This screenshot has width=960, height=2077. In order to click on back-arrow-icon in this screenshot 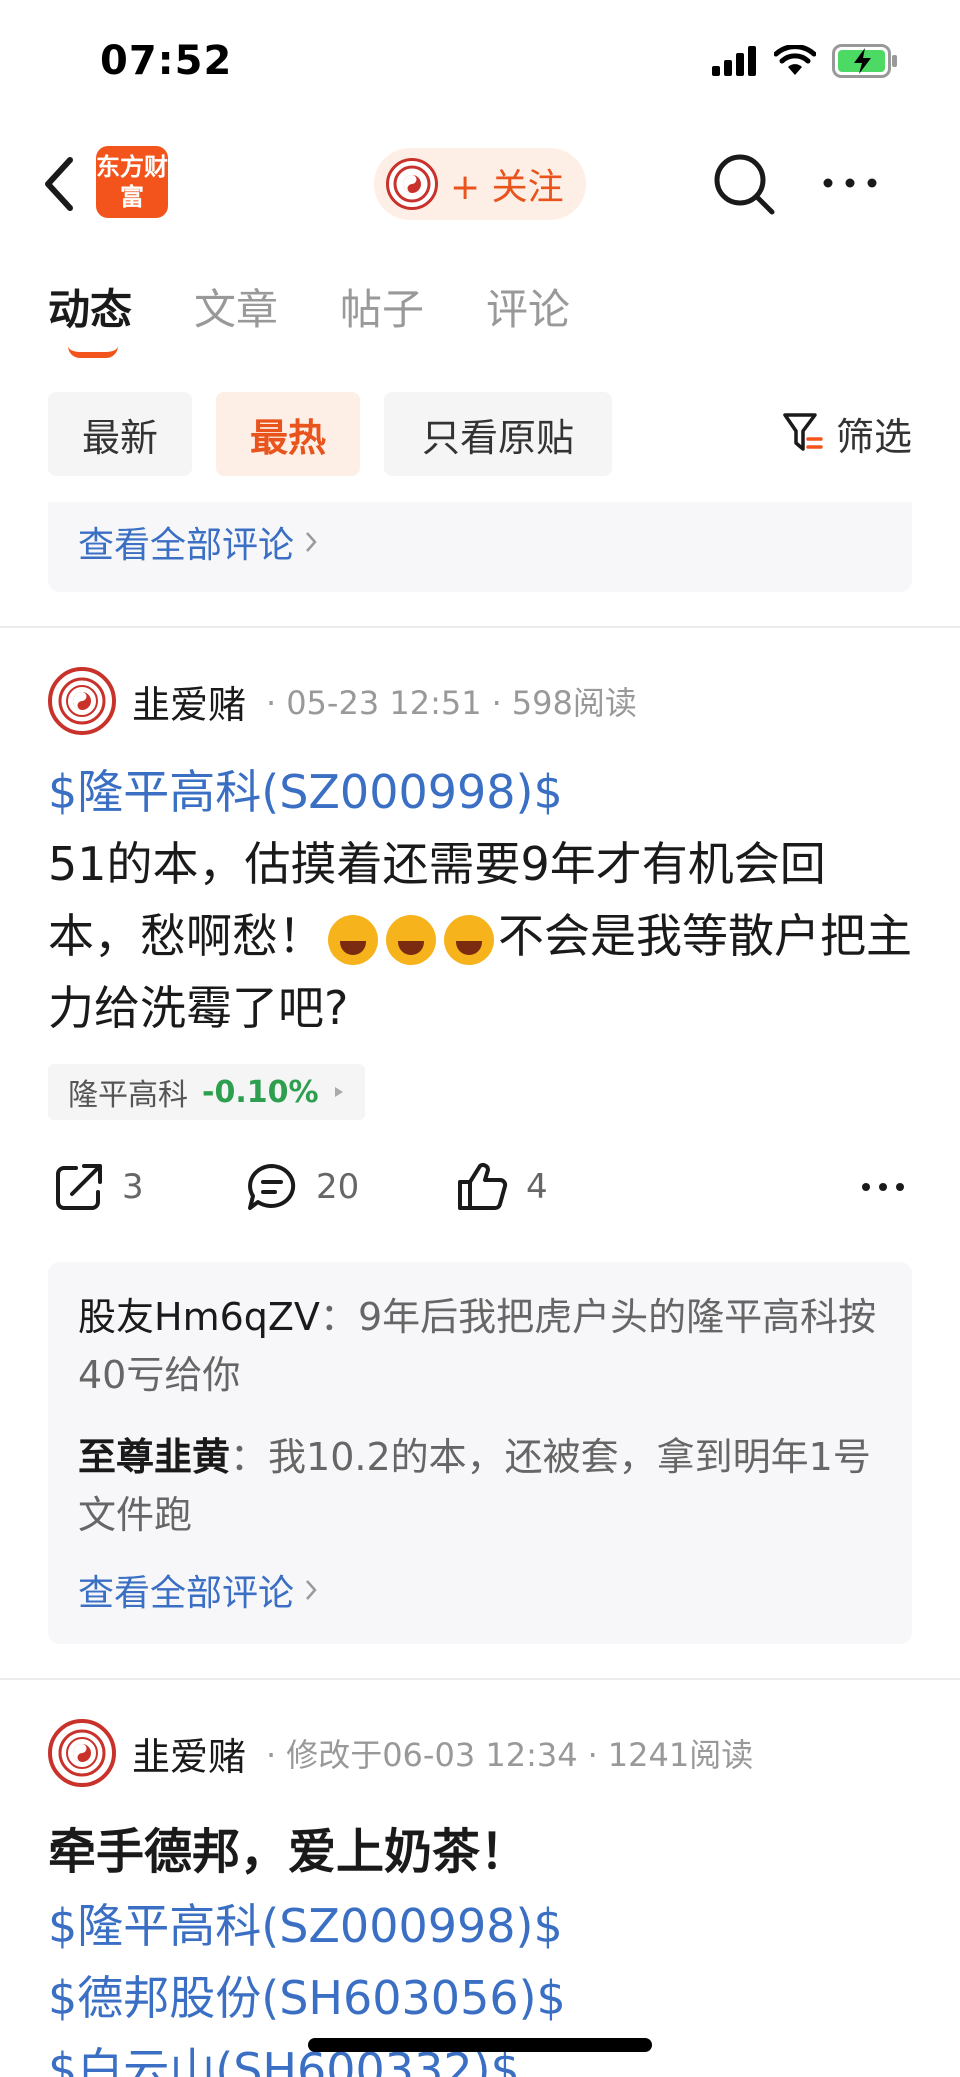, I will do `click(60, 184)`.